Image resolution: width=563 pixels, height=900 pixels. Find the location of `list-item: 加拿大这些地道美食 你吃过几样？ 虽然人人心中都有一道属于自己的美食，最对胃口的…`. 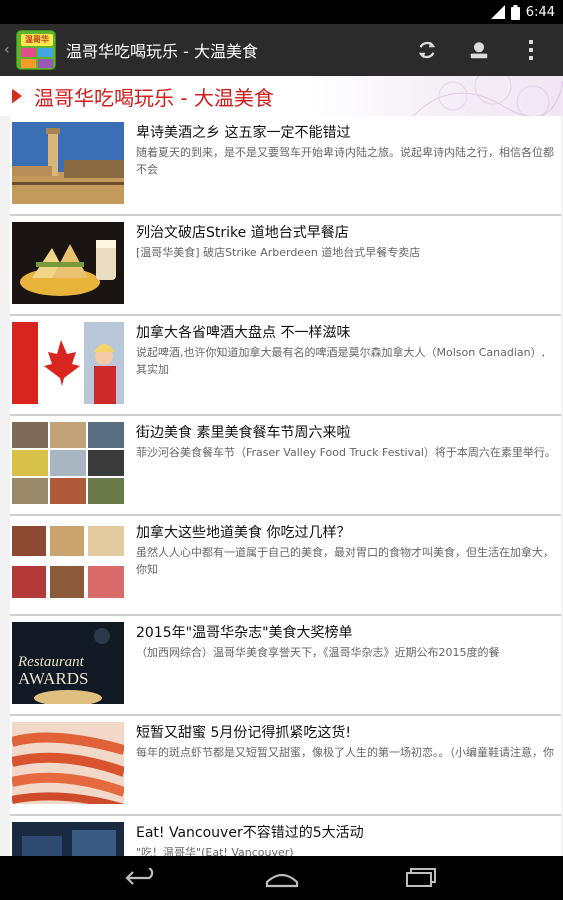

list-item: 加拿大这些地道美食 你吃过几样？ 虽然人人心中都有一道属于自己的美食，最对胃口的… is located at coordinates (285, 566).